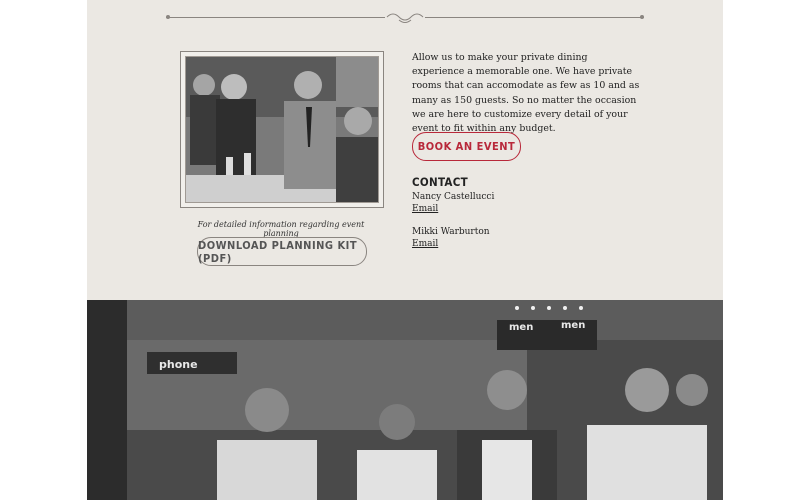 This screenshot has width=800, height=500. Describe the element at coordinates (451, 232) in the screenshot. I see `contact-name: Mikki Warburton` at that location.